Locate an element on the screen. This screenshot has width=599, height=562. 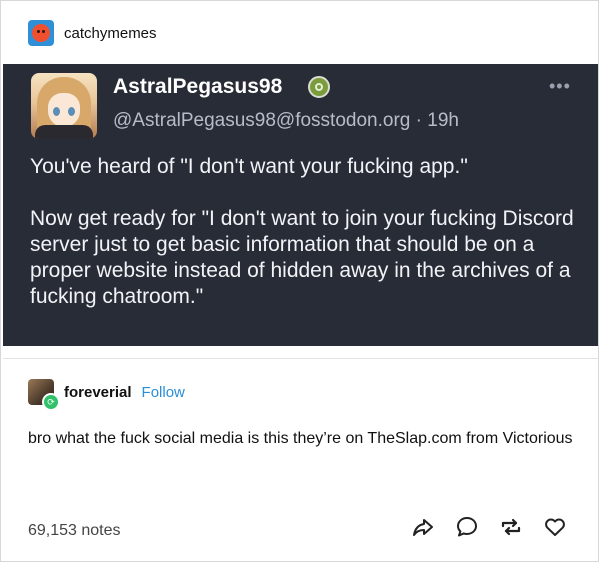
reblog-badge-icon: ⟳ is located at coordinates (51, 402).